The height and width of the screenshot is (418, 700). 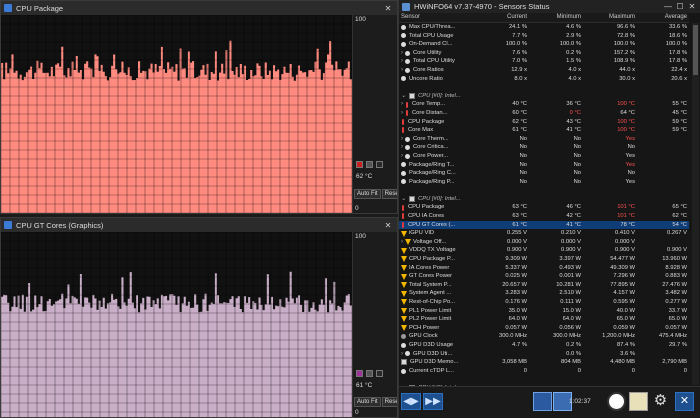 What do you see at coordinates (544, 182) in the screenshot?
I see `table-row: Package/Ring P... No No Yes` at bounding box center [544, 182].